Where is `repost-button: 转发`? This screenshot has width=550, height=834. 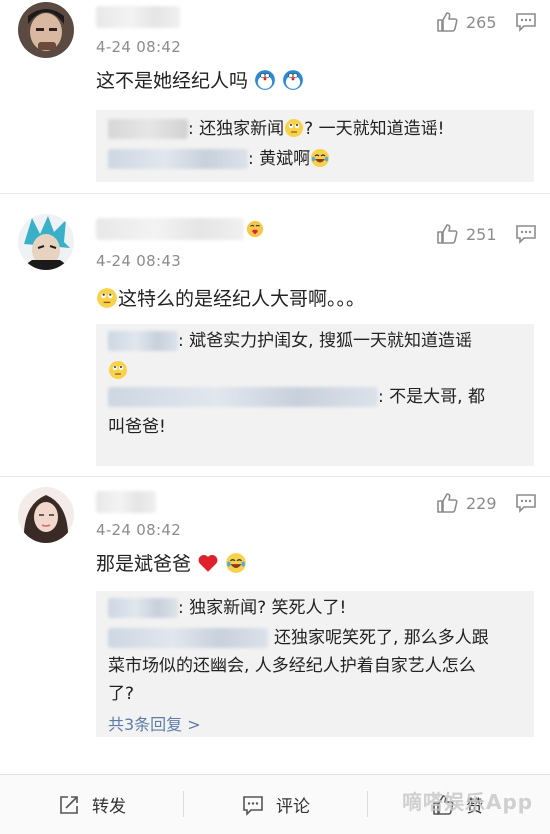 repost-button: 转发 is located at coordinates (92, 804).